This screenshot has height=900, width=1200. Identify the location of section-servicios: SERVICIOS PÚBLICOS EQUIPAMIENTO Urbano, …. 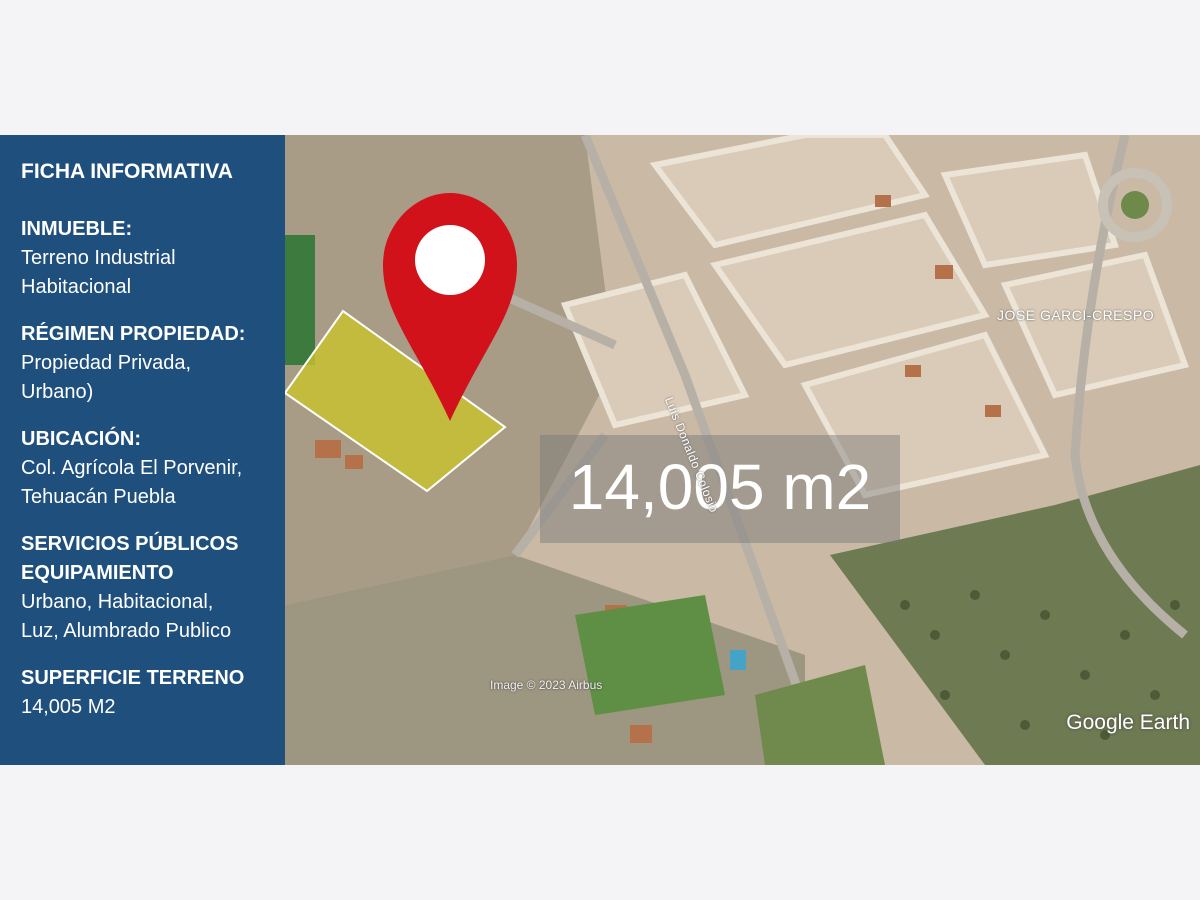
(148, 588).